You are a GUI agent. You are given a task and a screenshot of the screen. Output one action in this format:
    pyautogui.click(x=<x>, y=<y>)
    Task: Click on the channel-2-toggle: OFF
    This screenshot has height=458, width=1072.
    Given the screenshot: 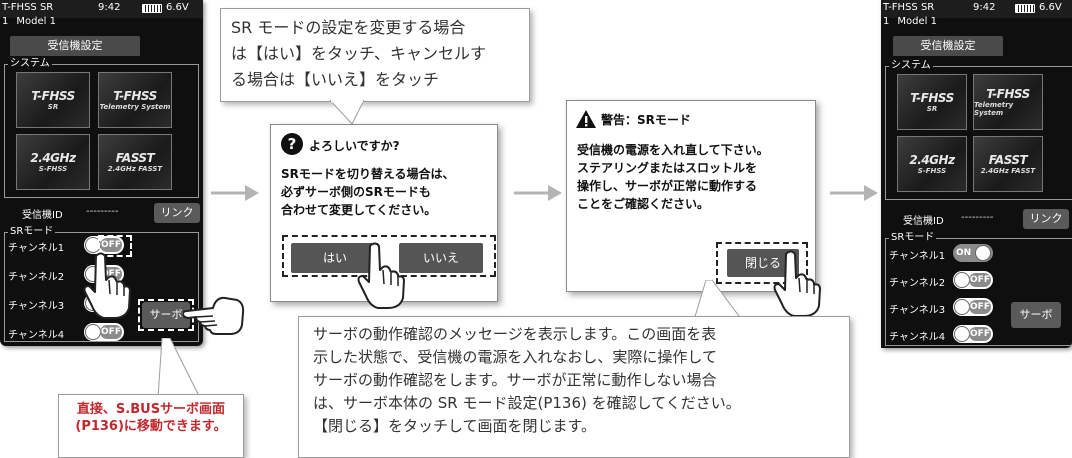 What is the action you would take?
    pyautogui.click(x=973, y=280)
    